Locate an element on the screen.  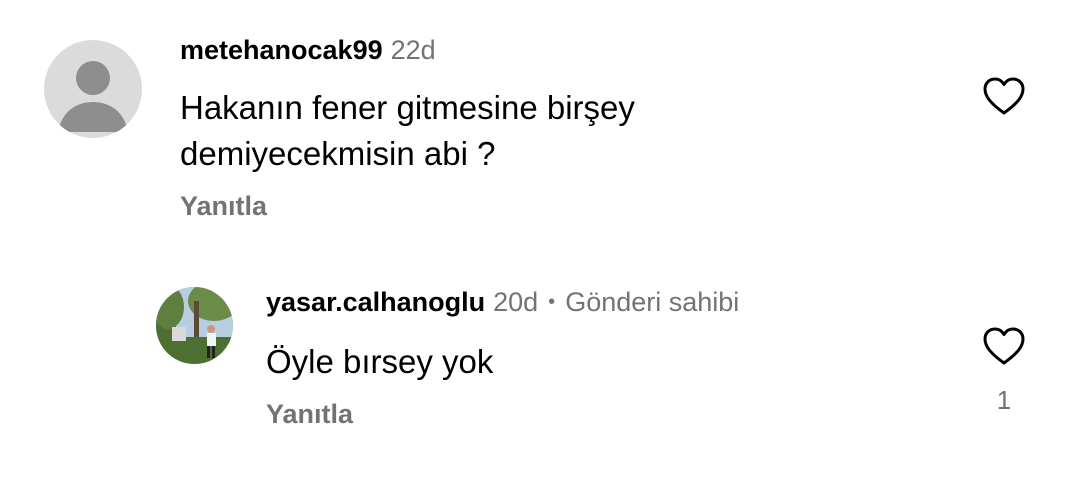
comment-username: yasar.calhanoglu is located at coordinates (375, 302).